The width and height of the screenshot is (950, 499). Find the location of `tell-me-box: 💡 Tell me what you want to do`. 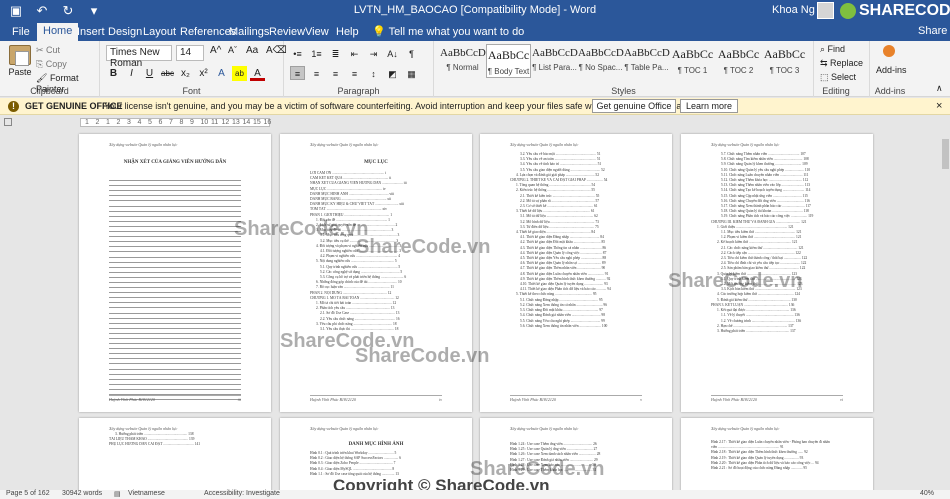

tell-me-box: 💡 Tell me what you want to do is located at coordinates (448, 31).